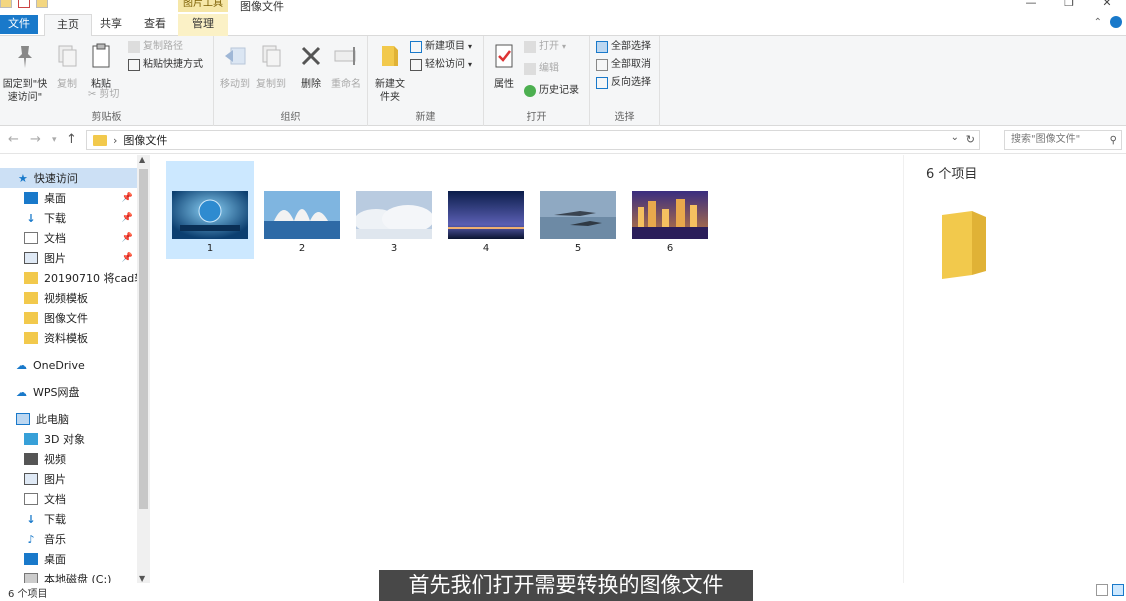  I want to click on search-input: 搜索"图像文件" ⚲, so click(1063, 140).